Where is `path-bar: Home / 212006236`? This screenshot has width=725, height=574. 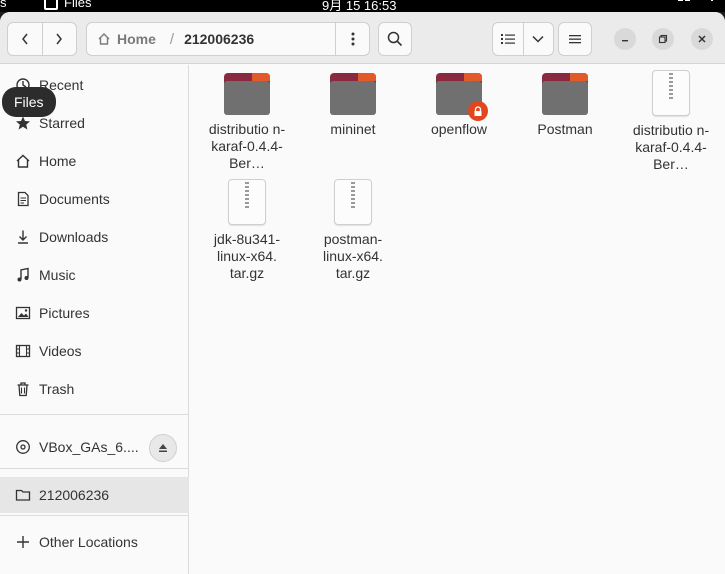
path-bar: Home / 212006236 is located at coordinates (228, 39).